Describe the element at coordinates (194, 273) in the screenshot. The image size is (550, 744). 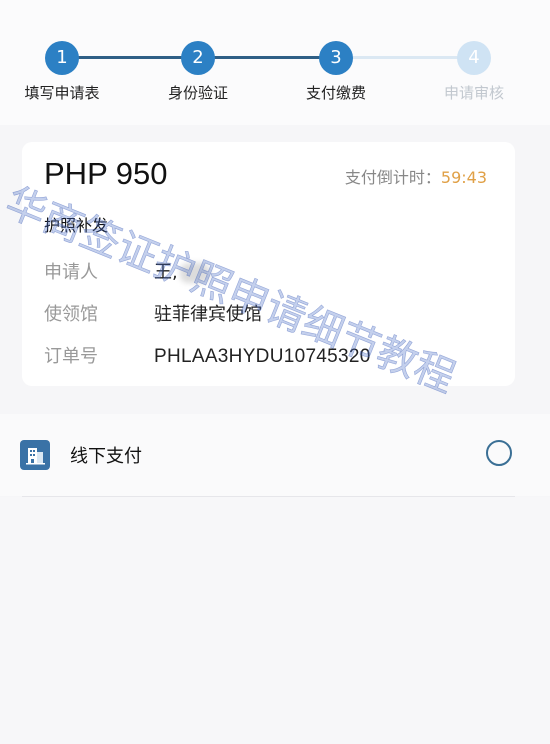
I see `redacted-name-blur` at that location.